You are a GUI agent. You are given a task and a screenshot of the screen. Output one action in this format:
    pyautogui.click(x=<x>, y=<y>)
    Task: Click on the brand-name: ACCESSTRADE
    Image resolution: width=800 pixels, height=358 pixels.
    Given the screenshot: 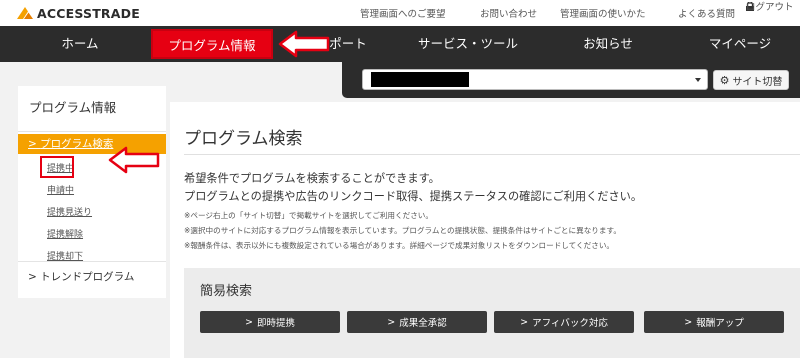 What is the action you would take?
    pyautogui.click(x=88, y=13)
    